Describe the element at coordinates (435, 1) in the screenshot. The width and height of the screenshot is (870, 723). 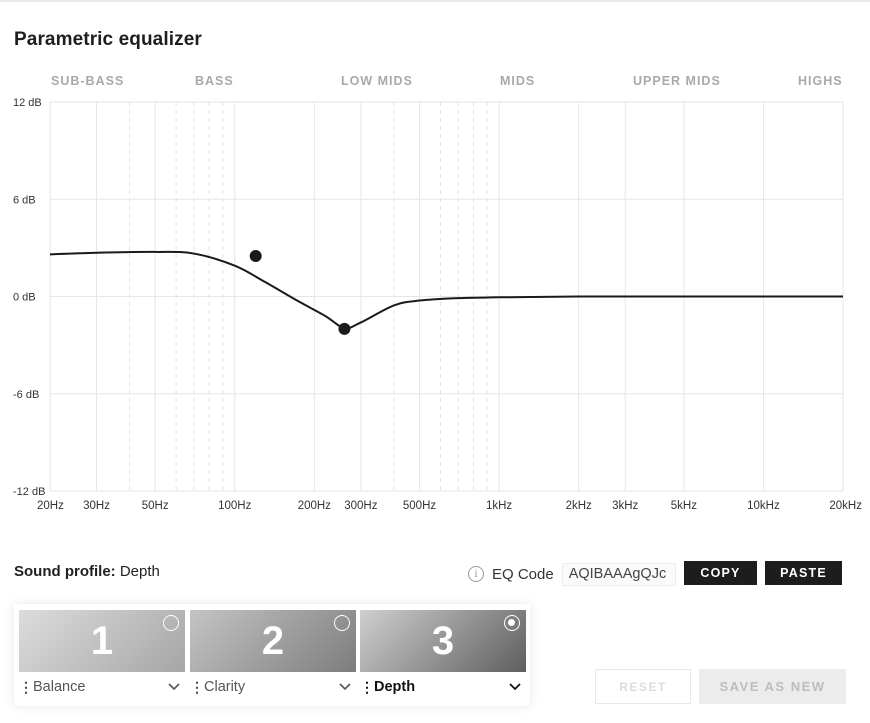
I see `top-divider` at that location.